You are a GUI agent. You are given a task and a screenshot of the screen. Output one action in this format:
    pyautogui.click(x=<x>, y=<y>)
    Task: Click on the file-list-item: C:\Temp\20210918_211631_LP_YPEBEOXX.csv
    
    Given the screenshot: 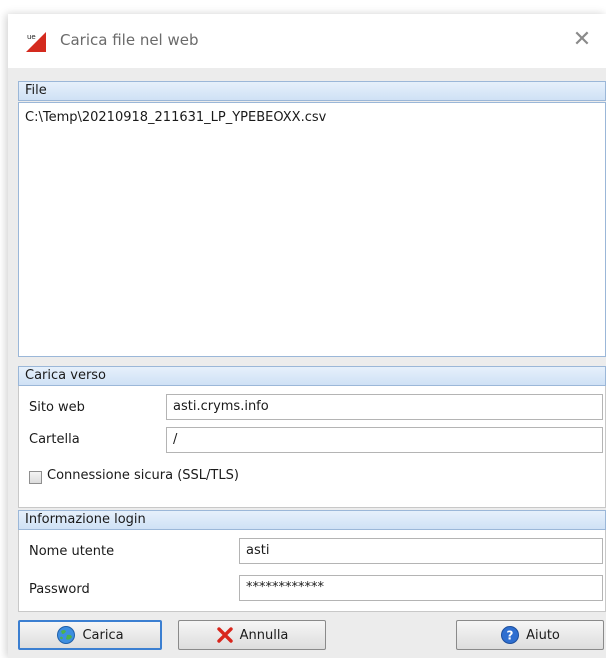 What is the action you would take?
    pyautogui.click(x=312, y=117)
    